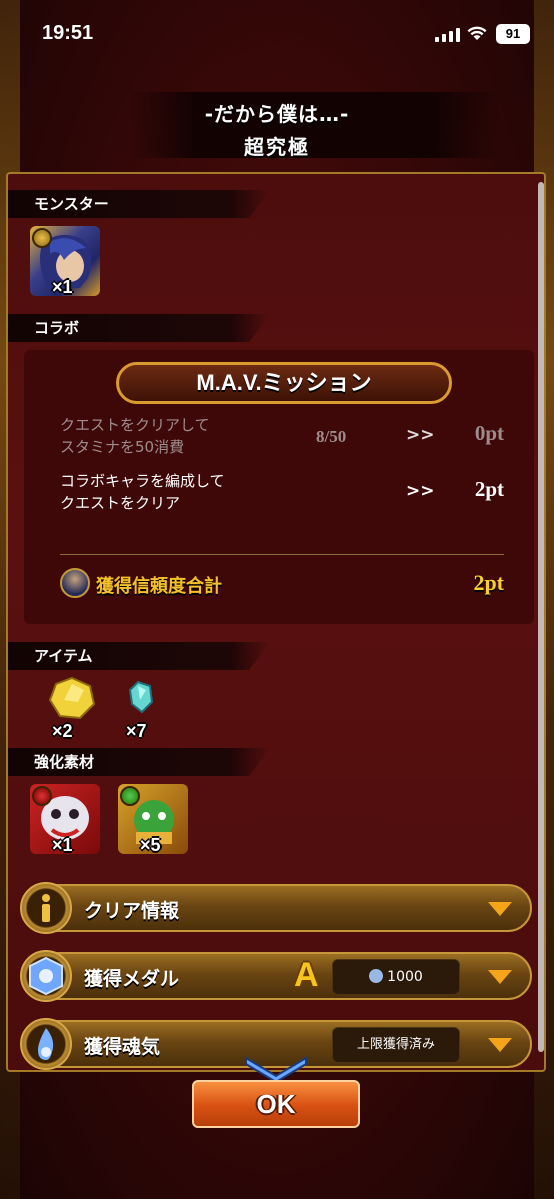 This screenshot has width=554, height=1199. What do you see at coordinates (62, 286) in the screenshot?
I see `monster-count: ×1` at bounding box center [62, 286].